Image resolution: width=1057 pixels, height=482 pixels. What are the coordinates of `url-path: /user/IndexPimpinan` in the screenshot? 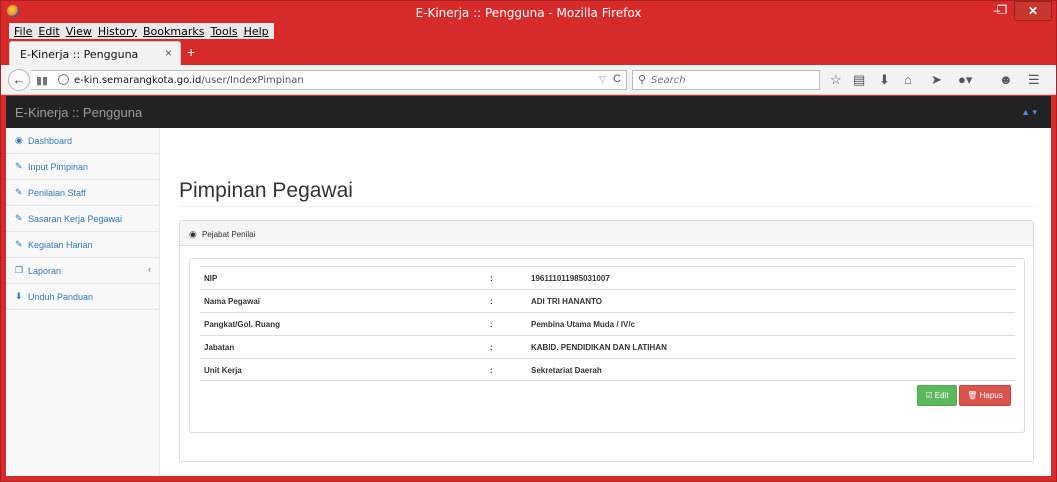 It's located at (252, 80).